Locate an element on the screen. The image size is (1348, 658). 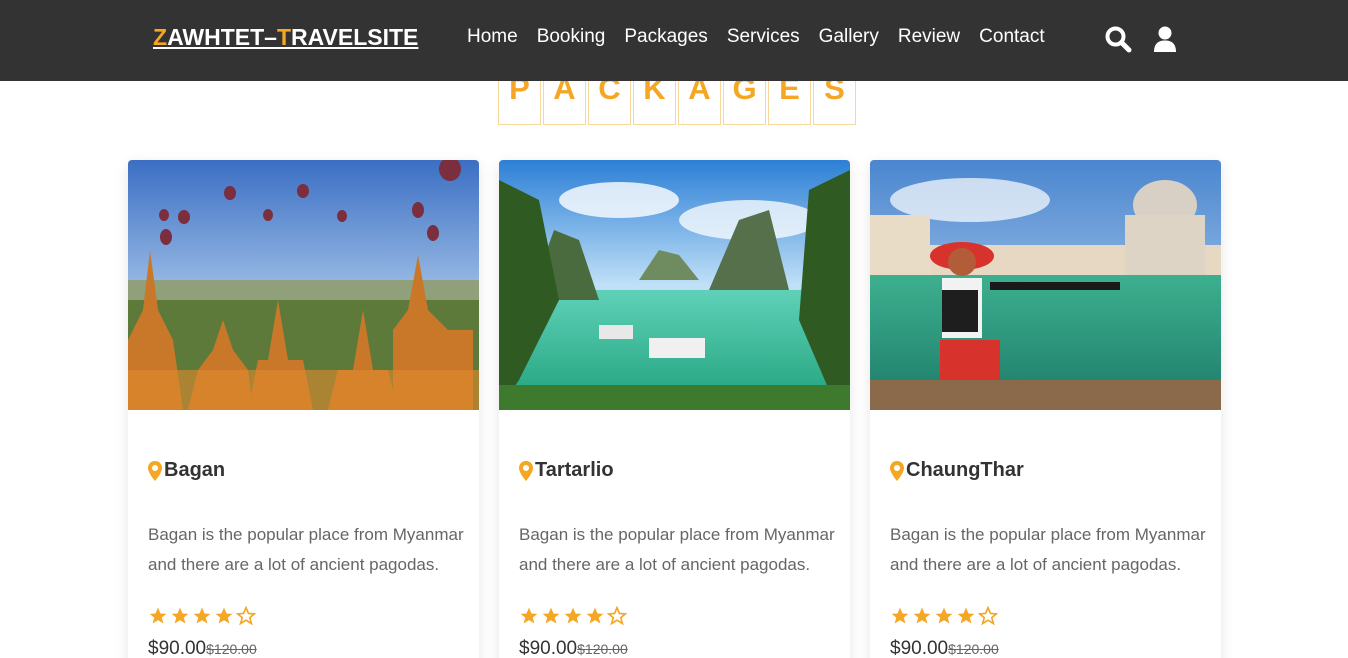
heading-letter: P is located at coordinates (519, 103).